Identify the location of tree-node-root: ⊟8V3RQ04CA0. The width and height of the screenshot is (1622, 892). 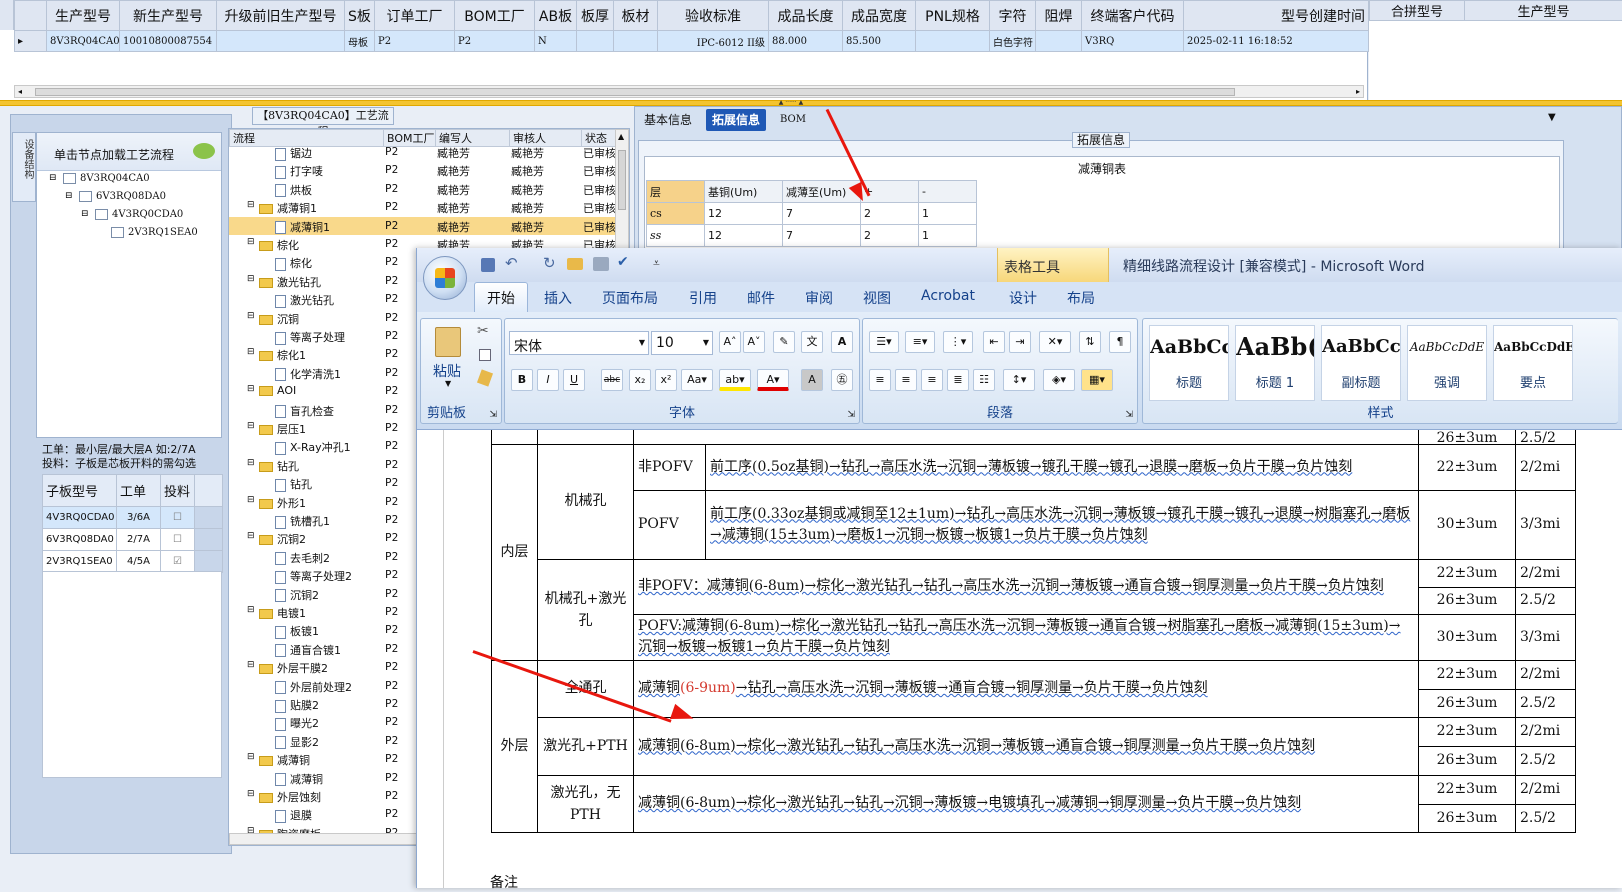
(101, 178).